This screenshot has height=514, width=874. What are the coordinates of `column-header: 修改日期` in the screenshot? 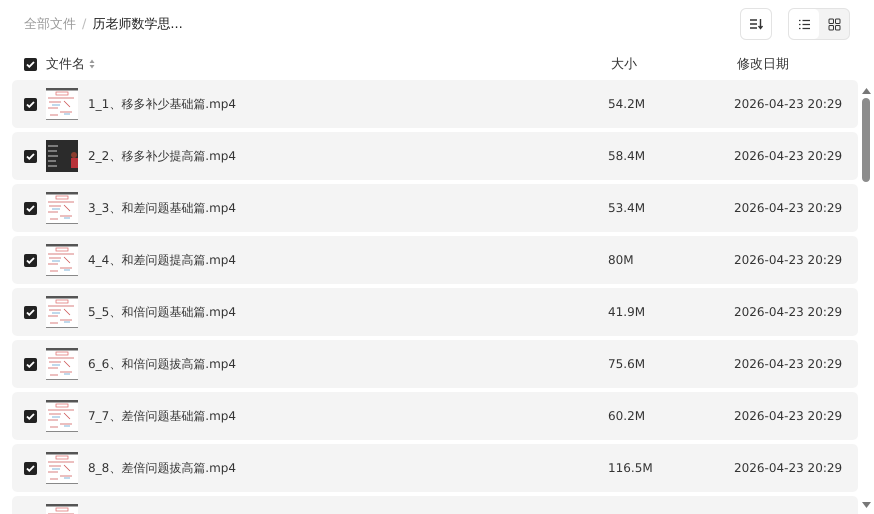 It's located at (763, 64).